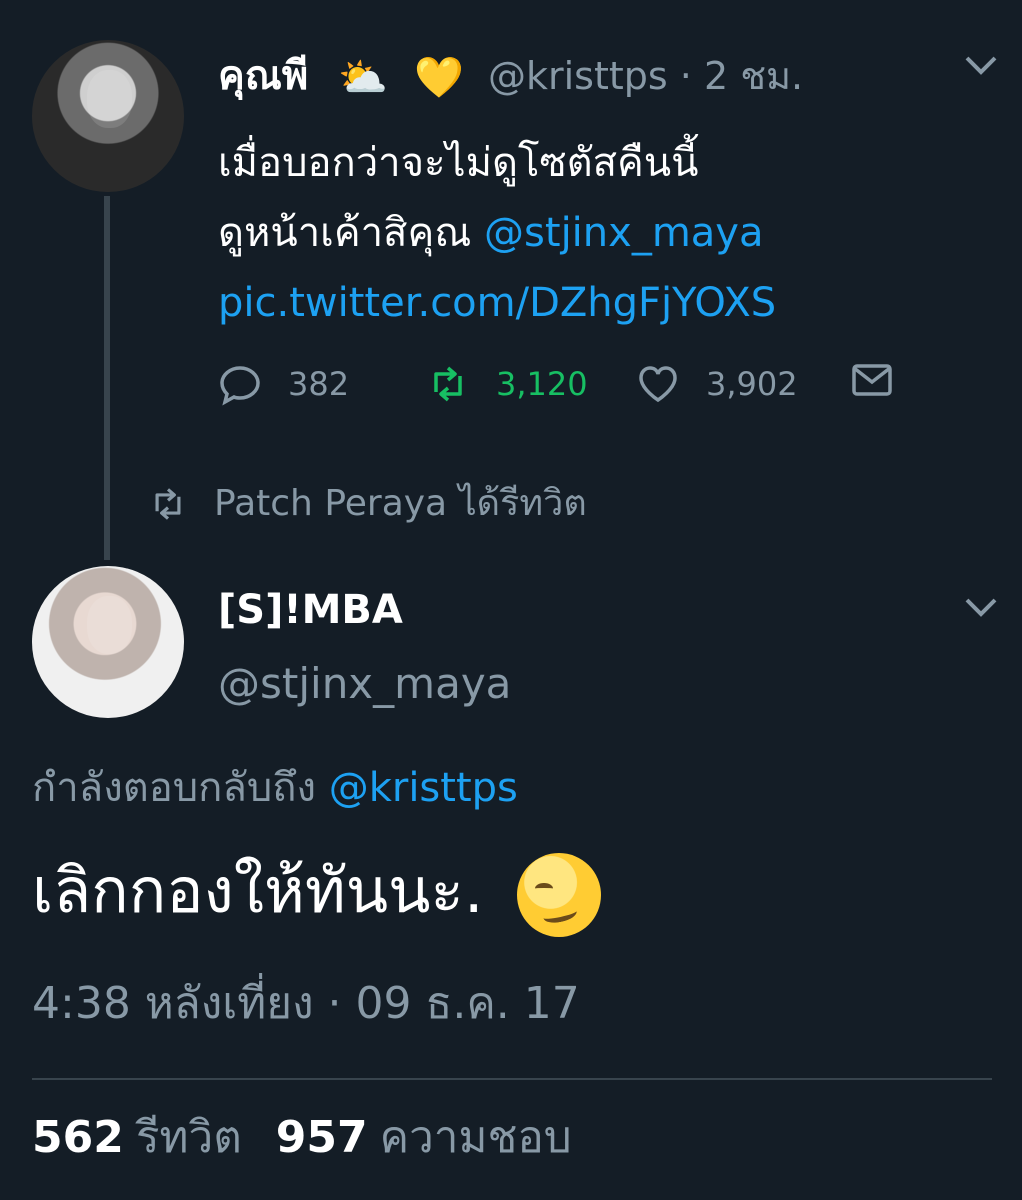  What do you see at coordinates (364, 684) in the screenshot?
I see `handle: @stjinx_maya` at bounding box center [364, 684].